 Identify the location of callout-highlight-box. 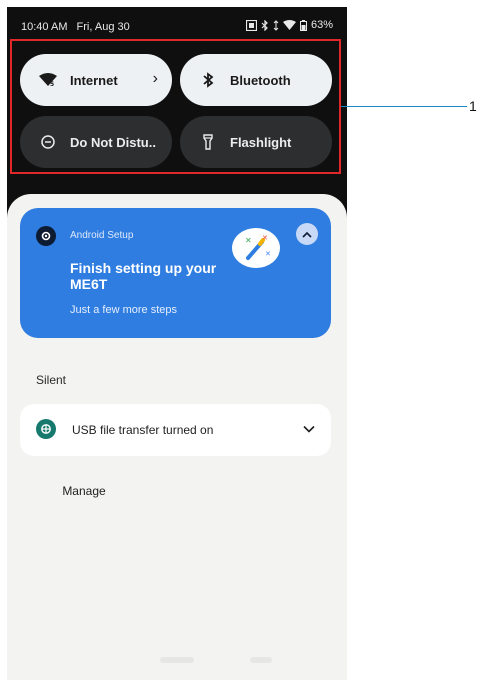
(175, 106).